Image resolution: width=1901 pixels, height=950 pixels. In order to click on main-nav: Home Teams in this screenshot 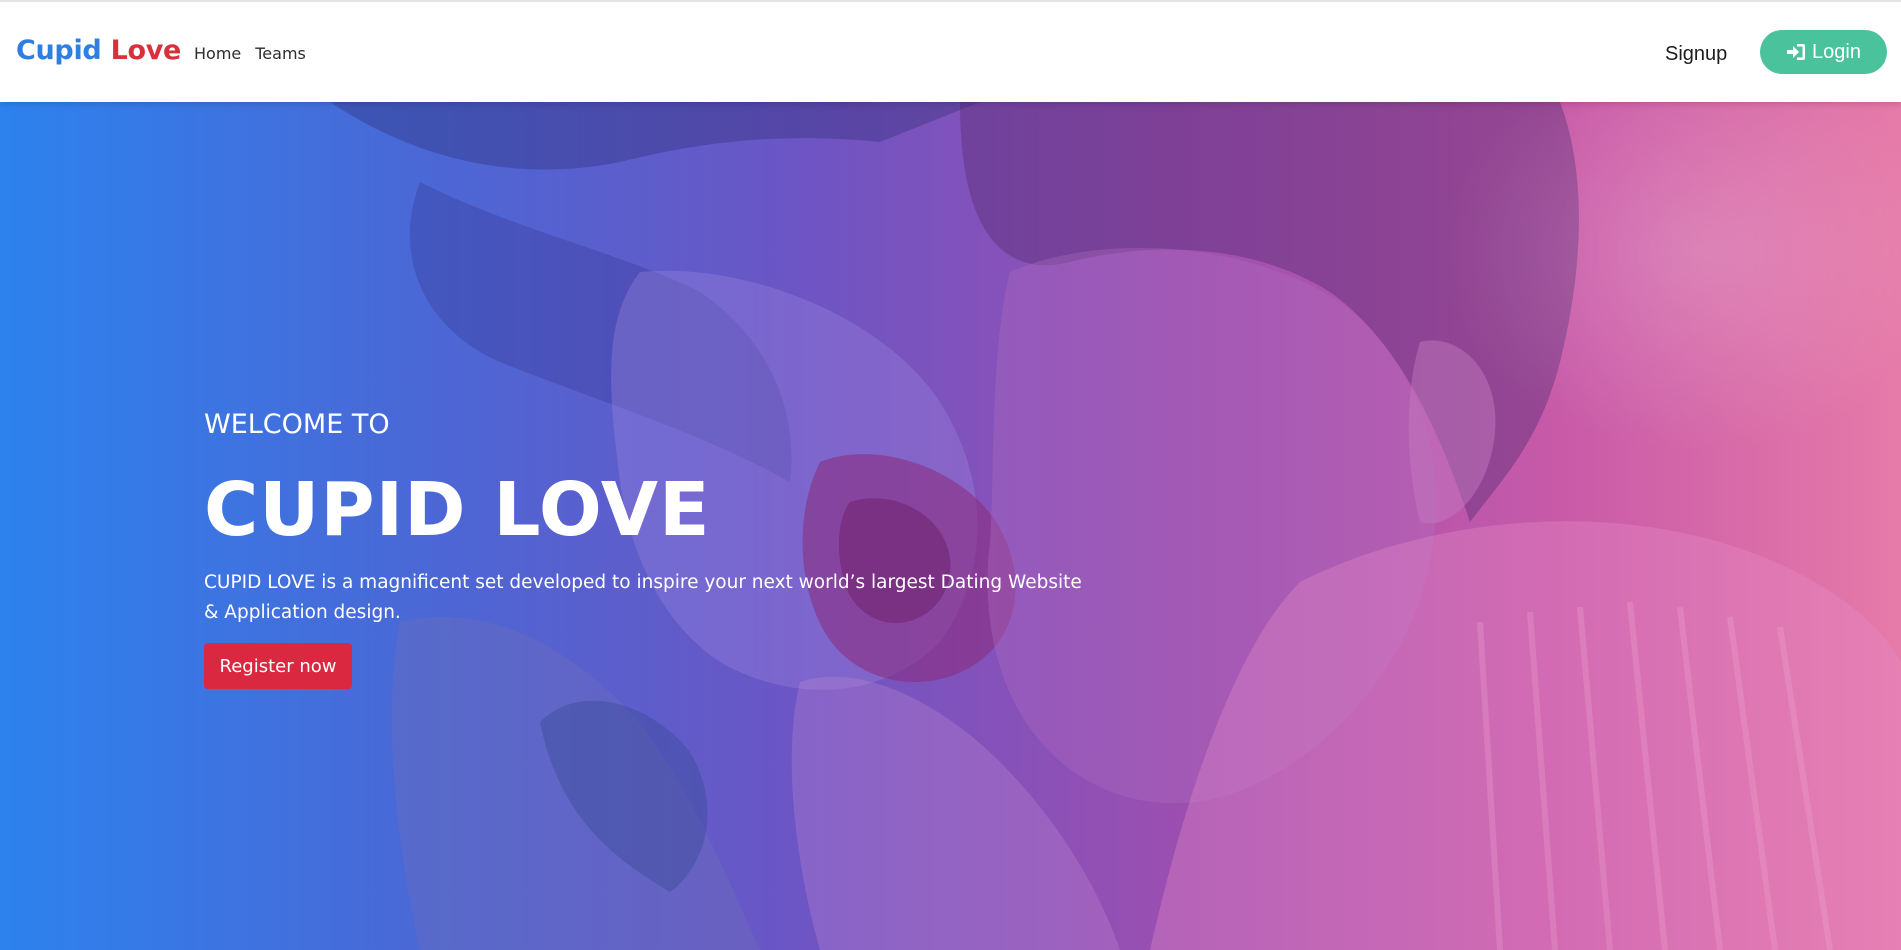, I will do `click(250, 54)`.